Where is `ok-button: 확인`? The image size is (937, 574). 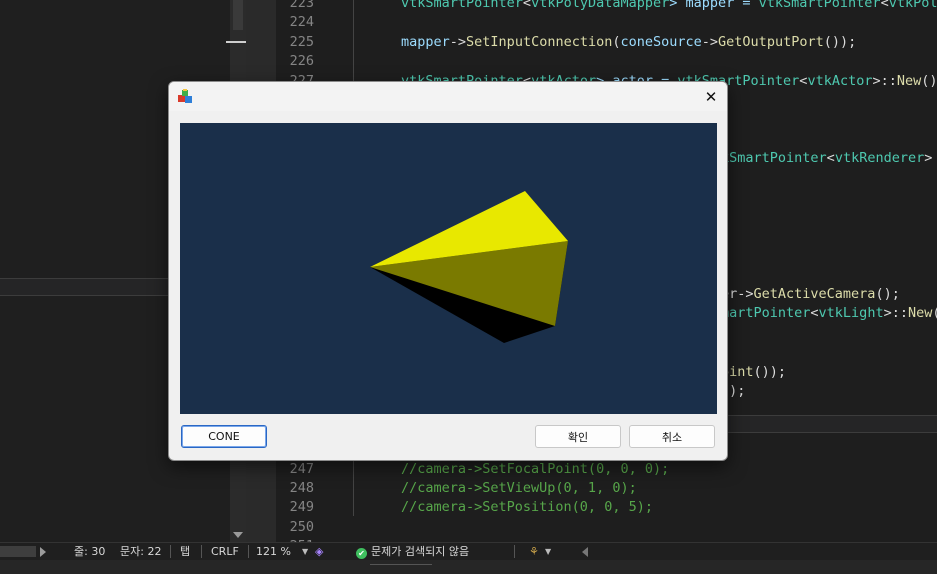
ok-button: 확인 is located at coordinates (578, 436).